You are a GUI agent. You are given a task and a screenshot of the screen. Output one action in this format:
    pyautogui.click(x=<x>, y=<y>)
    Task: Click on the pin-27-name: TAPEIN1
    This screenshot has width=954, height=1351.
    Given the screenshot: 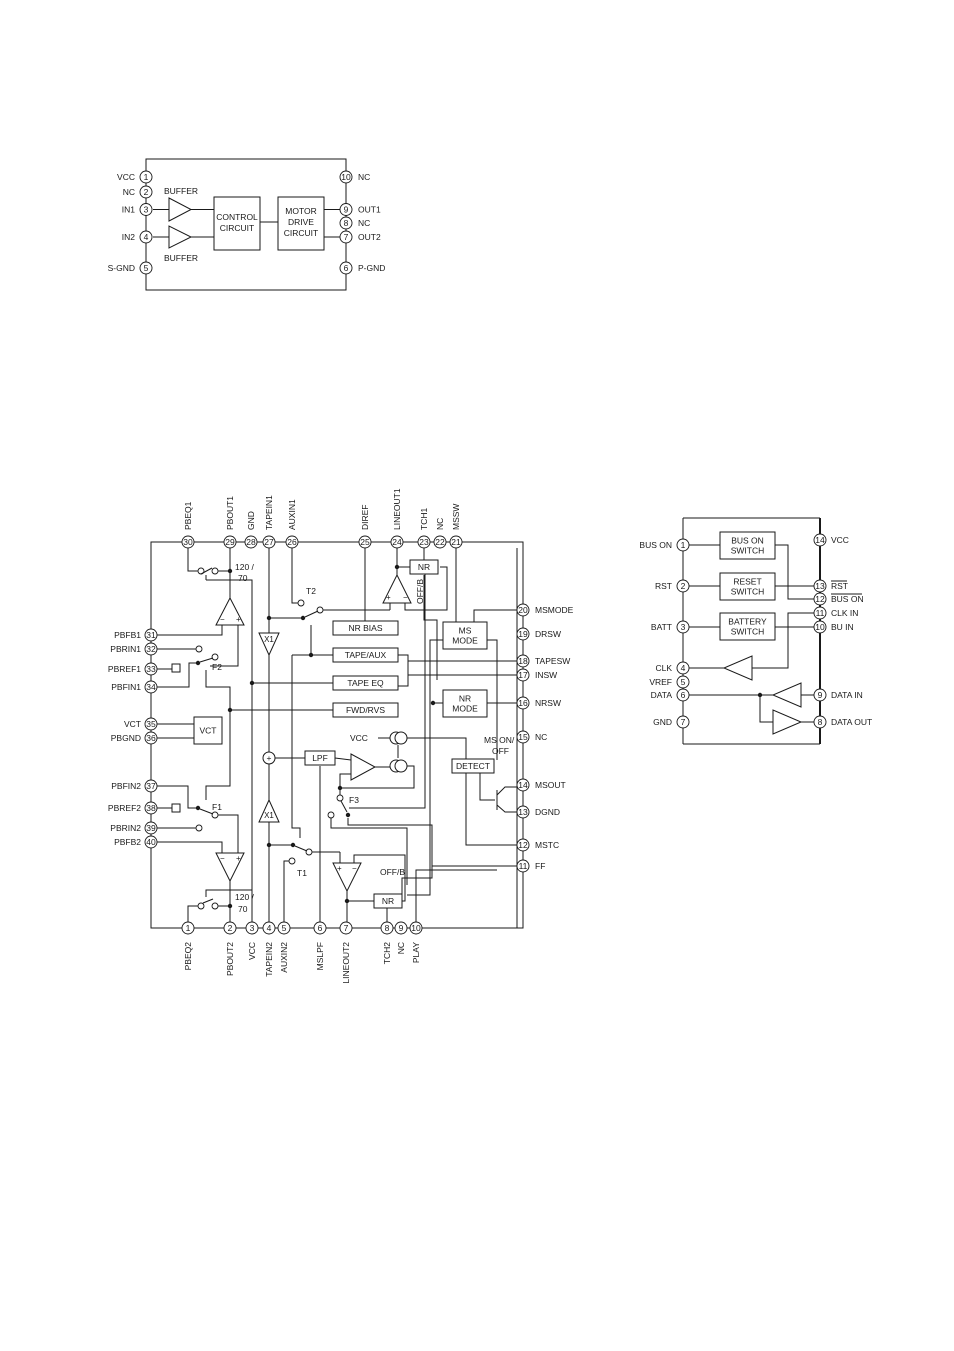 What is the action you would take?
    pyautogui.click(x=269, y=512)
    